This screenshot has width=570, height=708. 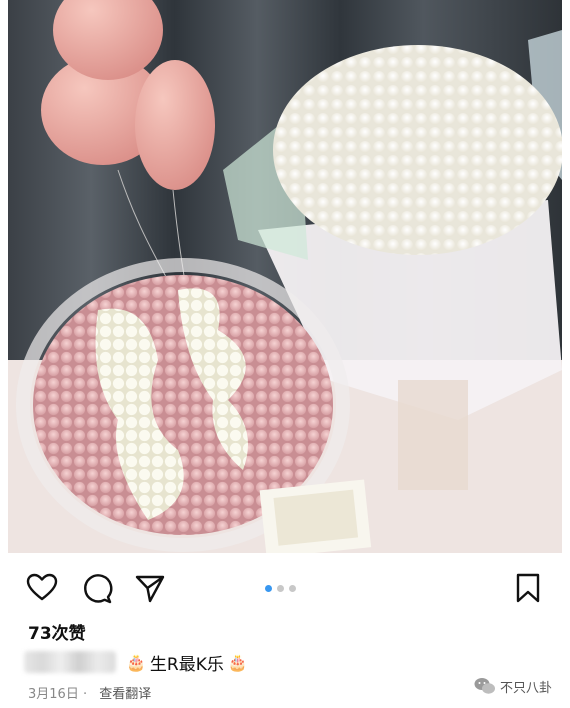 I want to click on post-caption: 🎂 生R最K乐 🎂, so click(x=138, y=662).